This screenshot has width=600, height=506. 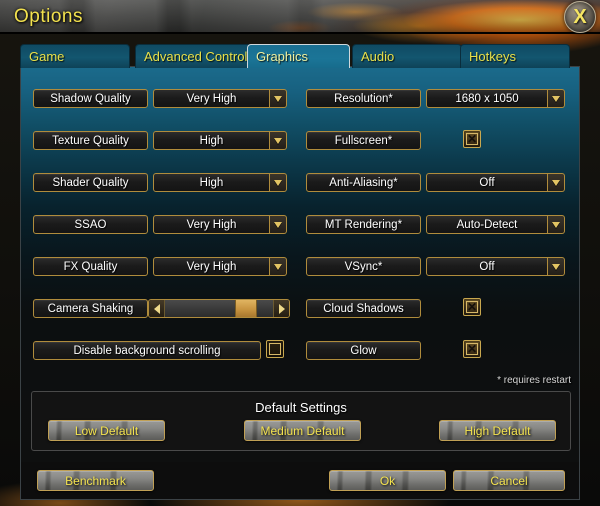 What do you see at coordinates (75, 56) in the screenshot?
I see `tab-game: Game` at bounding box center [75, 56].